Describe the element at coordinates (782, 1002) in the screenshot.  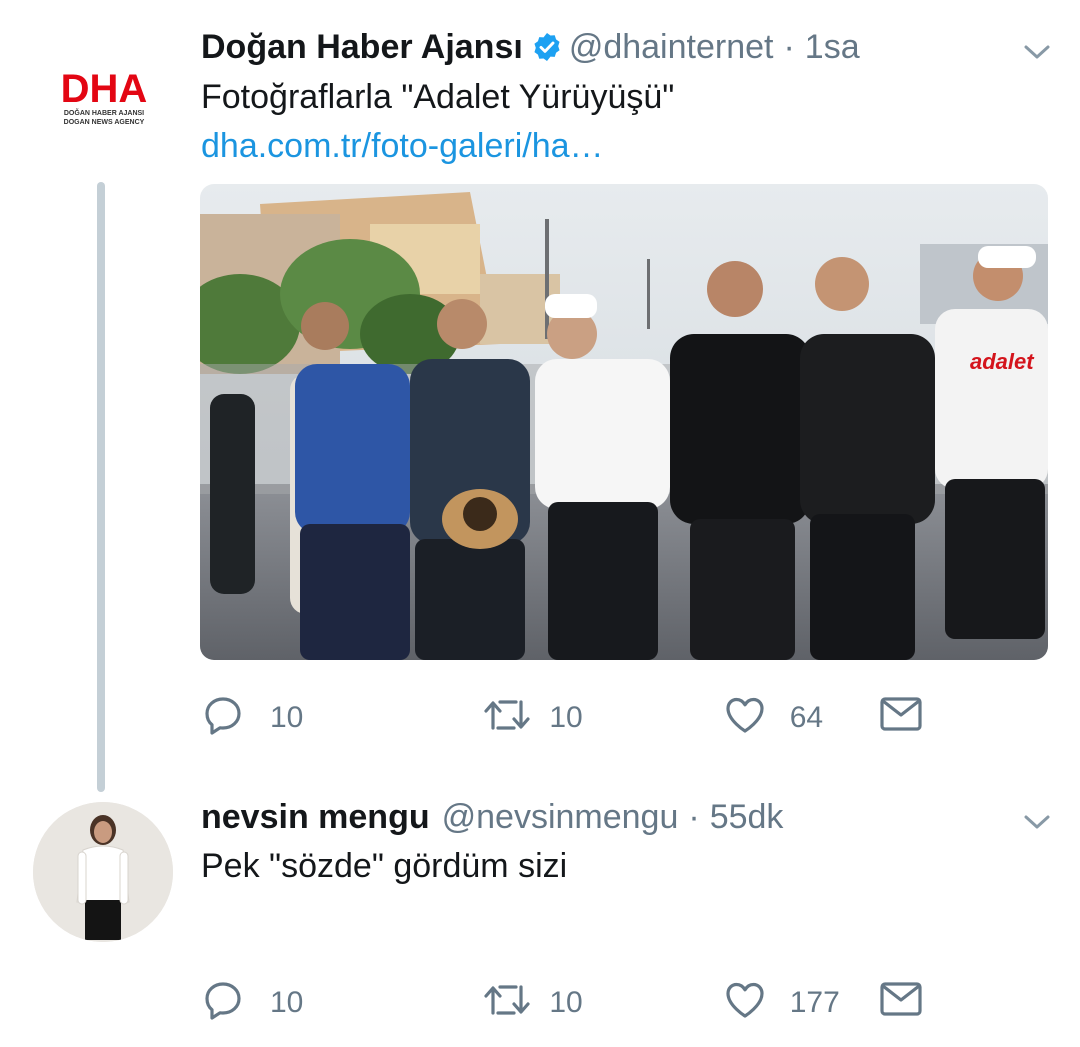
I see `like-button: 177` at that location.